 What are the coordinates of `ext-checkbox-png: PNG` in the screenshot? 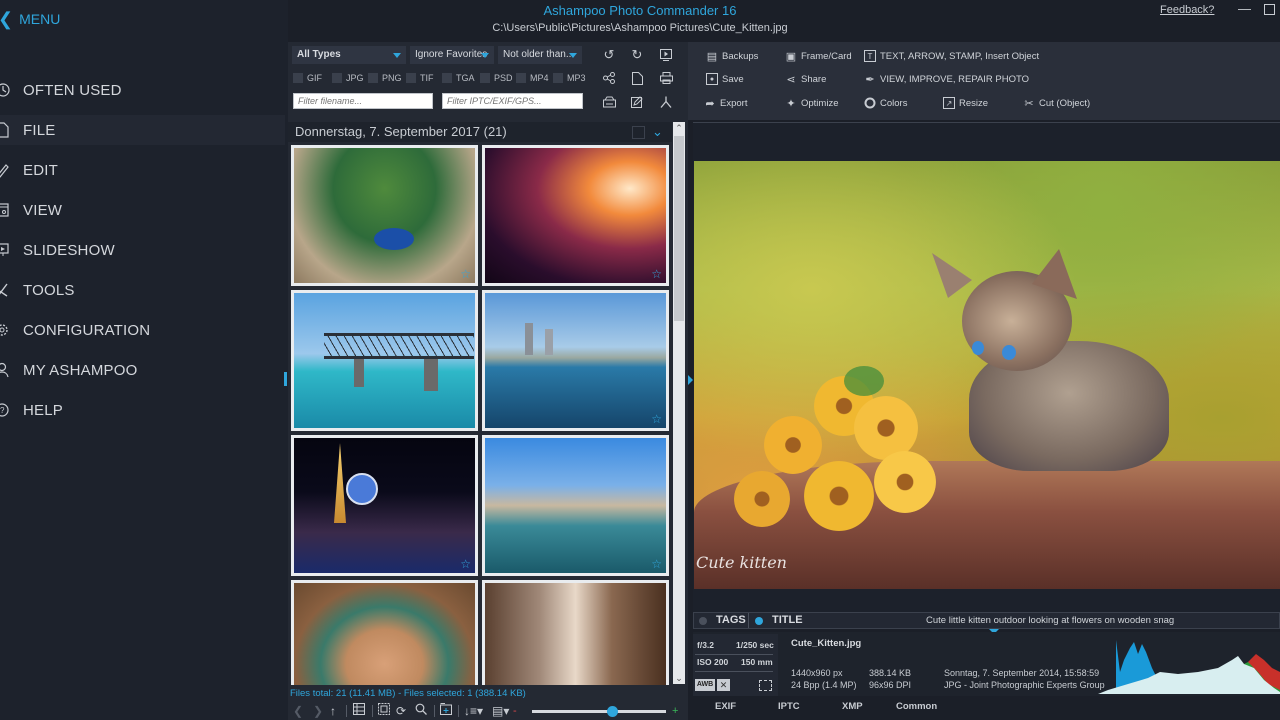 It's located at (385, 78).